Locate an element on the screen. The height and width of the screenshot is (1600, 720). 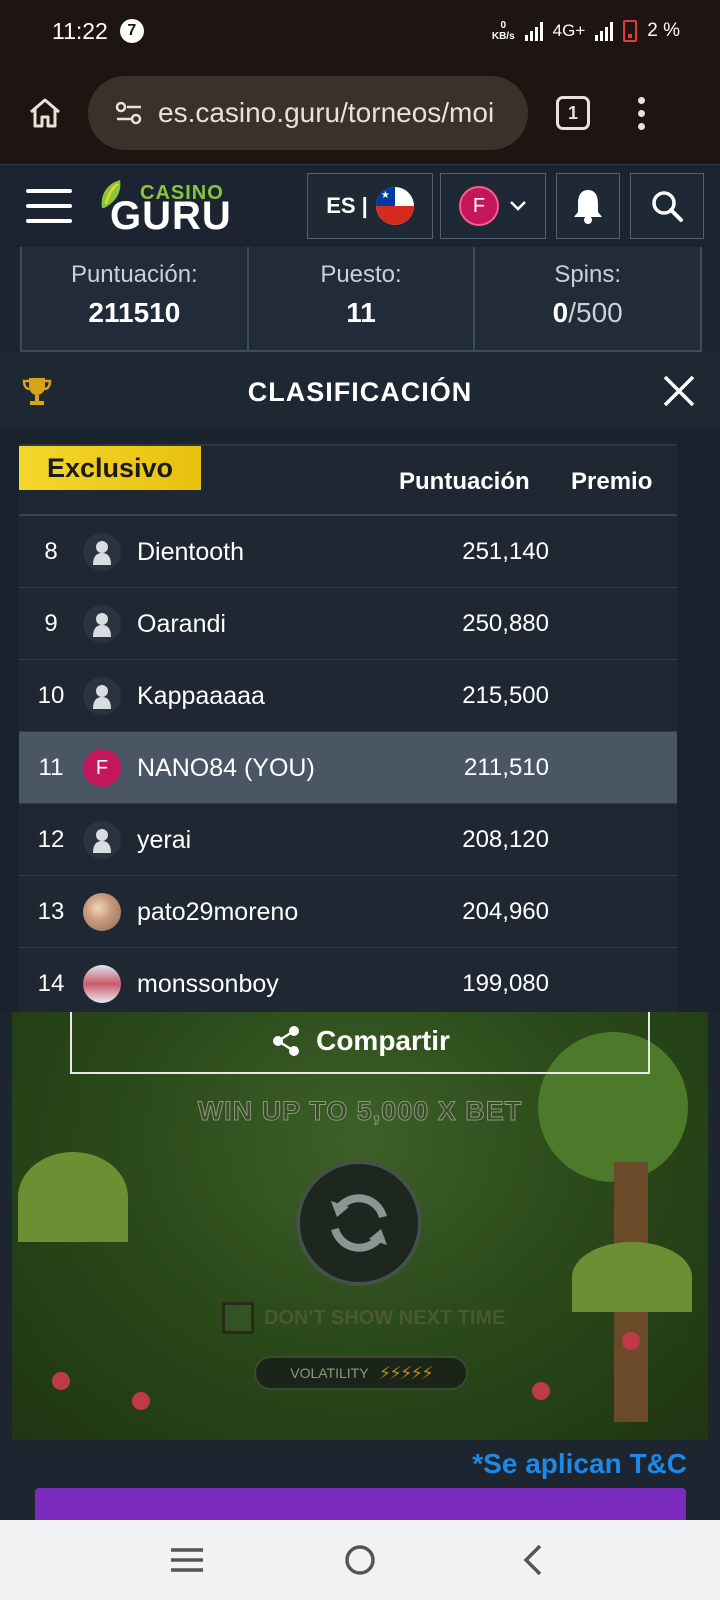
battery-level: 2 % is located at coordinates (663, 30).